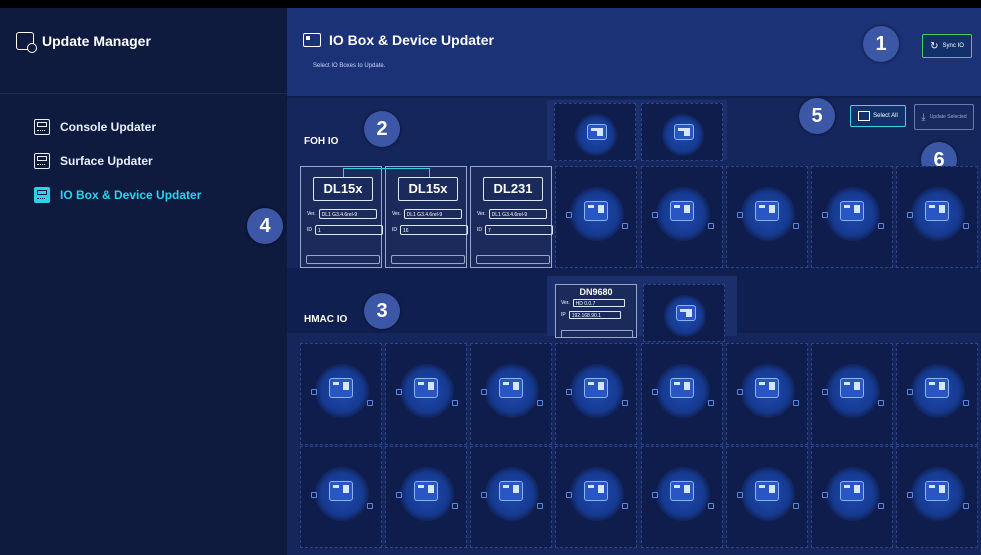 Image resolution: width=981 pixels, height=555 pixels. What do you see at coordinates (490, 4) in the screenshot?
I see `top-edge` at bounding box center [490, 4].